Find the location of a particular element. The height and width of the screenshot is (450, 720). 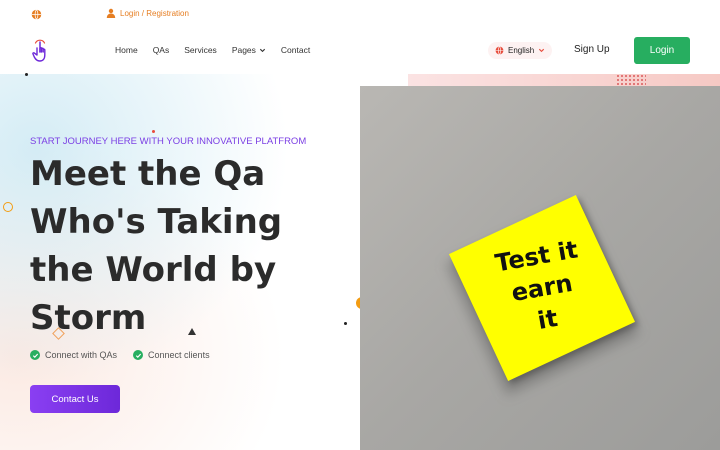

nav-home: Home is located at coordinates (126, 50).